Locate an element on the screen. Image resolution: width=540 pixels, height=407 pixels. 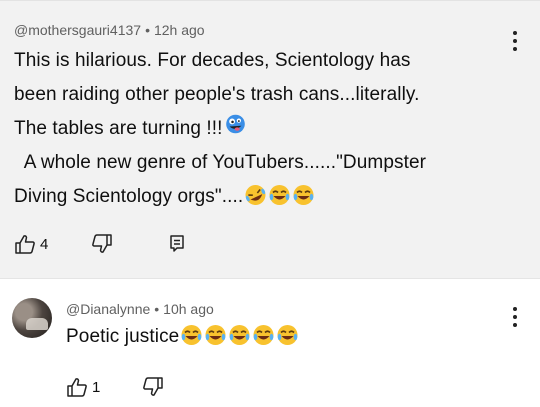
comment-actions: 4 is located at coordinates (100, 244).